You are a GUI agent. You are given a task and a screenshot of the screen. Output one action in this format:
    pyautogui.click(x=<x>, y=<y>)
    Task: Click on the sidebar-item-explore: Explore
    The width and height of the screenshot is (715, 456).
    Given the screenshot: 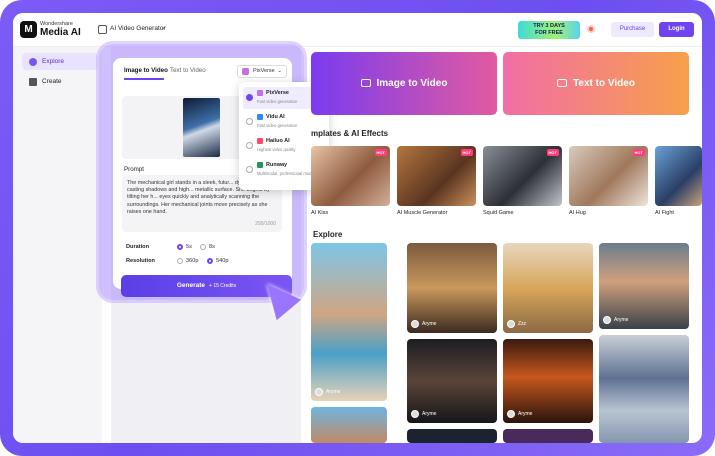 What is the action you would take?
    pyautogui.click(x=60, y=61)
    